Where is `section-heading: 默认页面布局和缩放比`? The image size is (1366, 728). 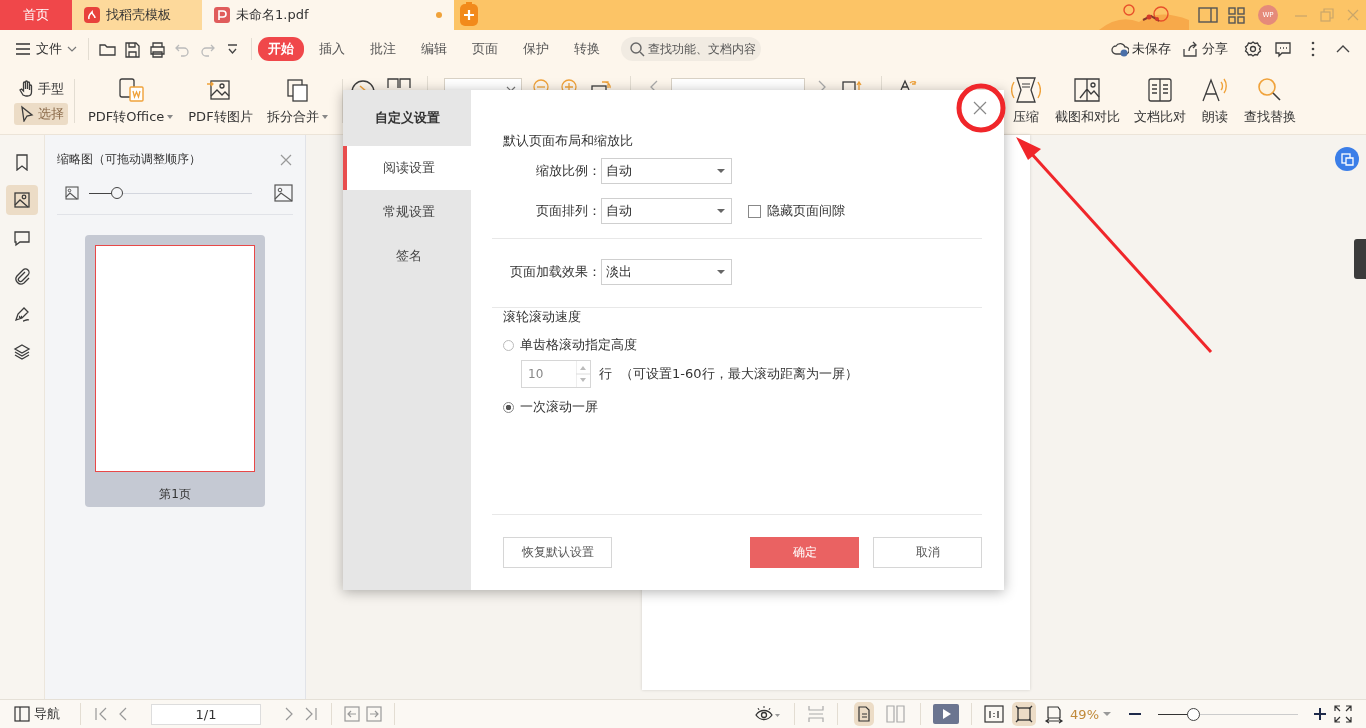
section-heading: 默认页面布局和缩放比 is located at coordinates (568, 141).